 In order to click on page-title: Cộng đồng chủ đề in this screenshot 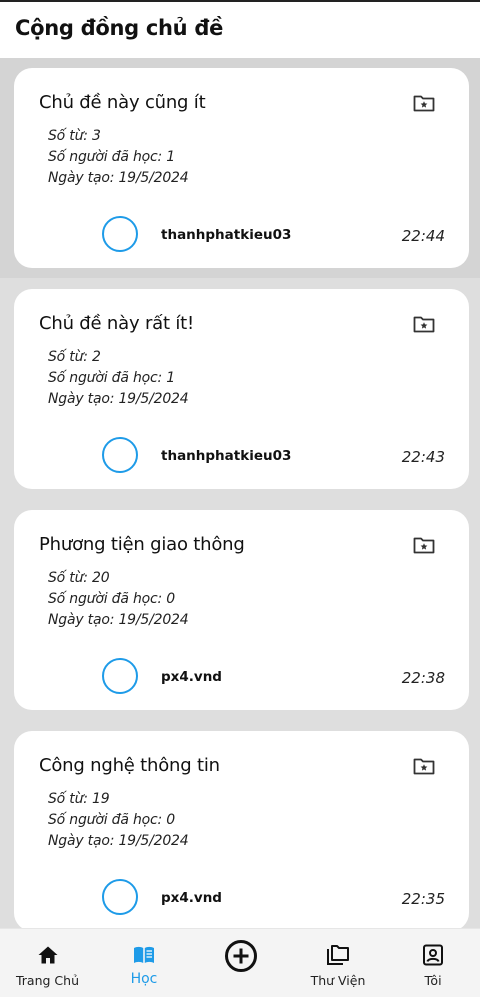, I will do `click(119, 28)`.